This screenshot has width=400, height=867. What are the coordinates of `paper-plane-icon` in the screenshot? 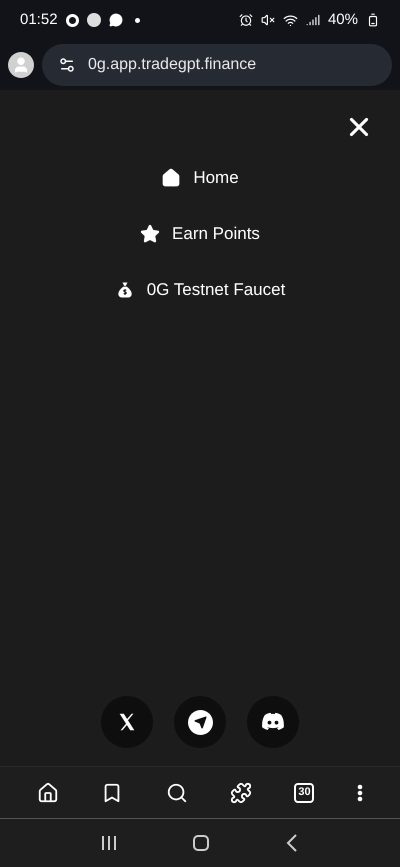 It's located at (200, 722).